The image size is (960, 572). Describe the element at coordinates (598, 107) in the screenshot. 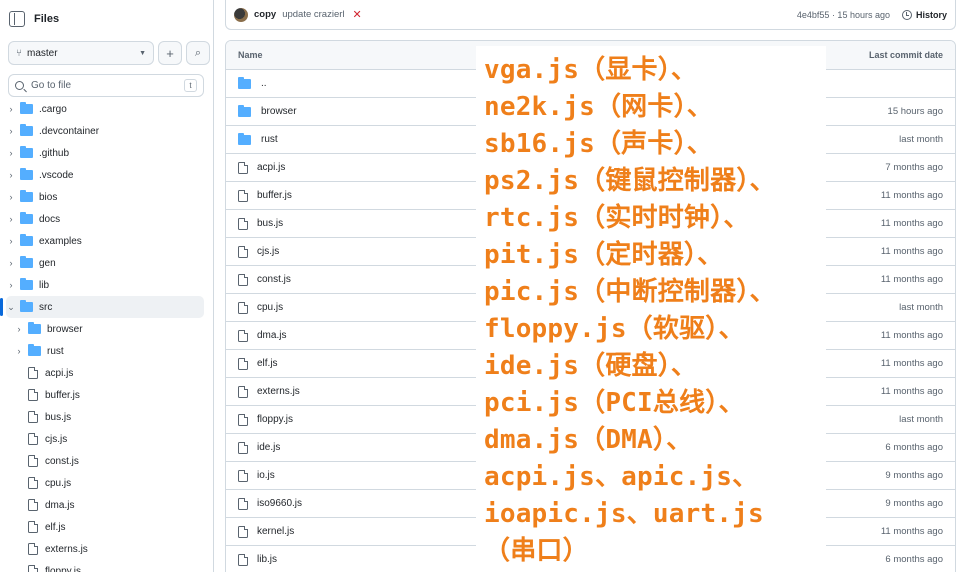

I see `annotation-line: ne2k.js（网卡）、` at that location.